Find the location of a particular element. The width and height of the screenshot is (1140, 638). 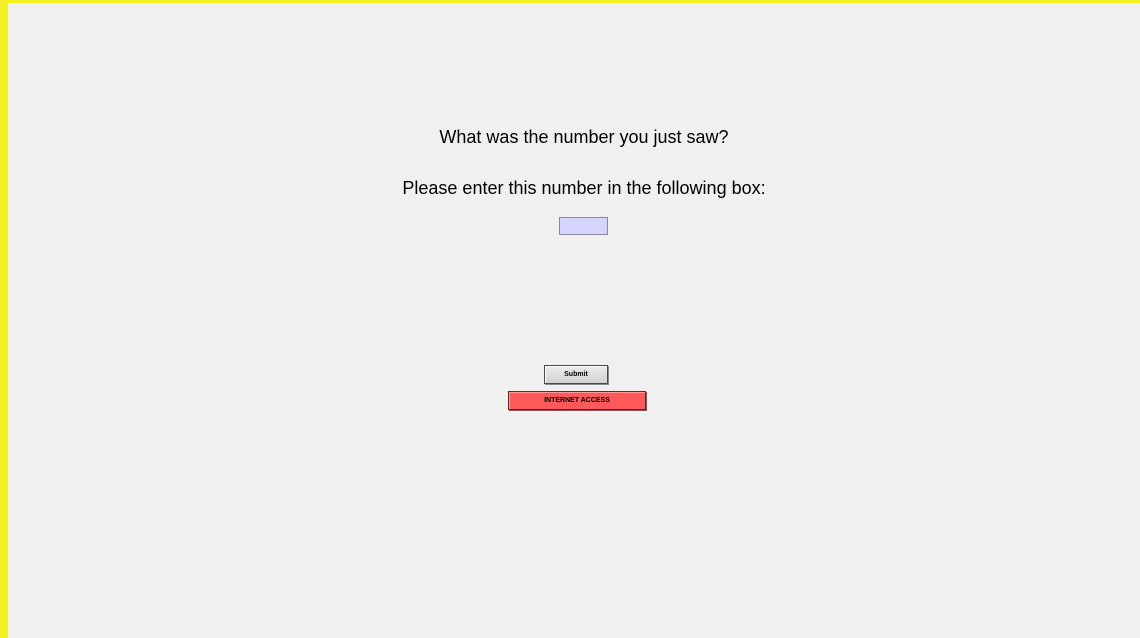

submit-button: Submit is located at coordinates (576, 374).